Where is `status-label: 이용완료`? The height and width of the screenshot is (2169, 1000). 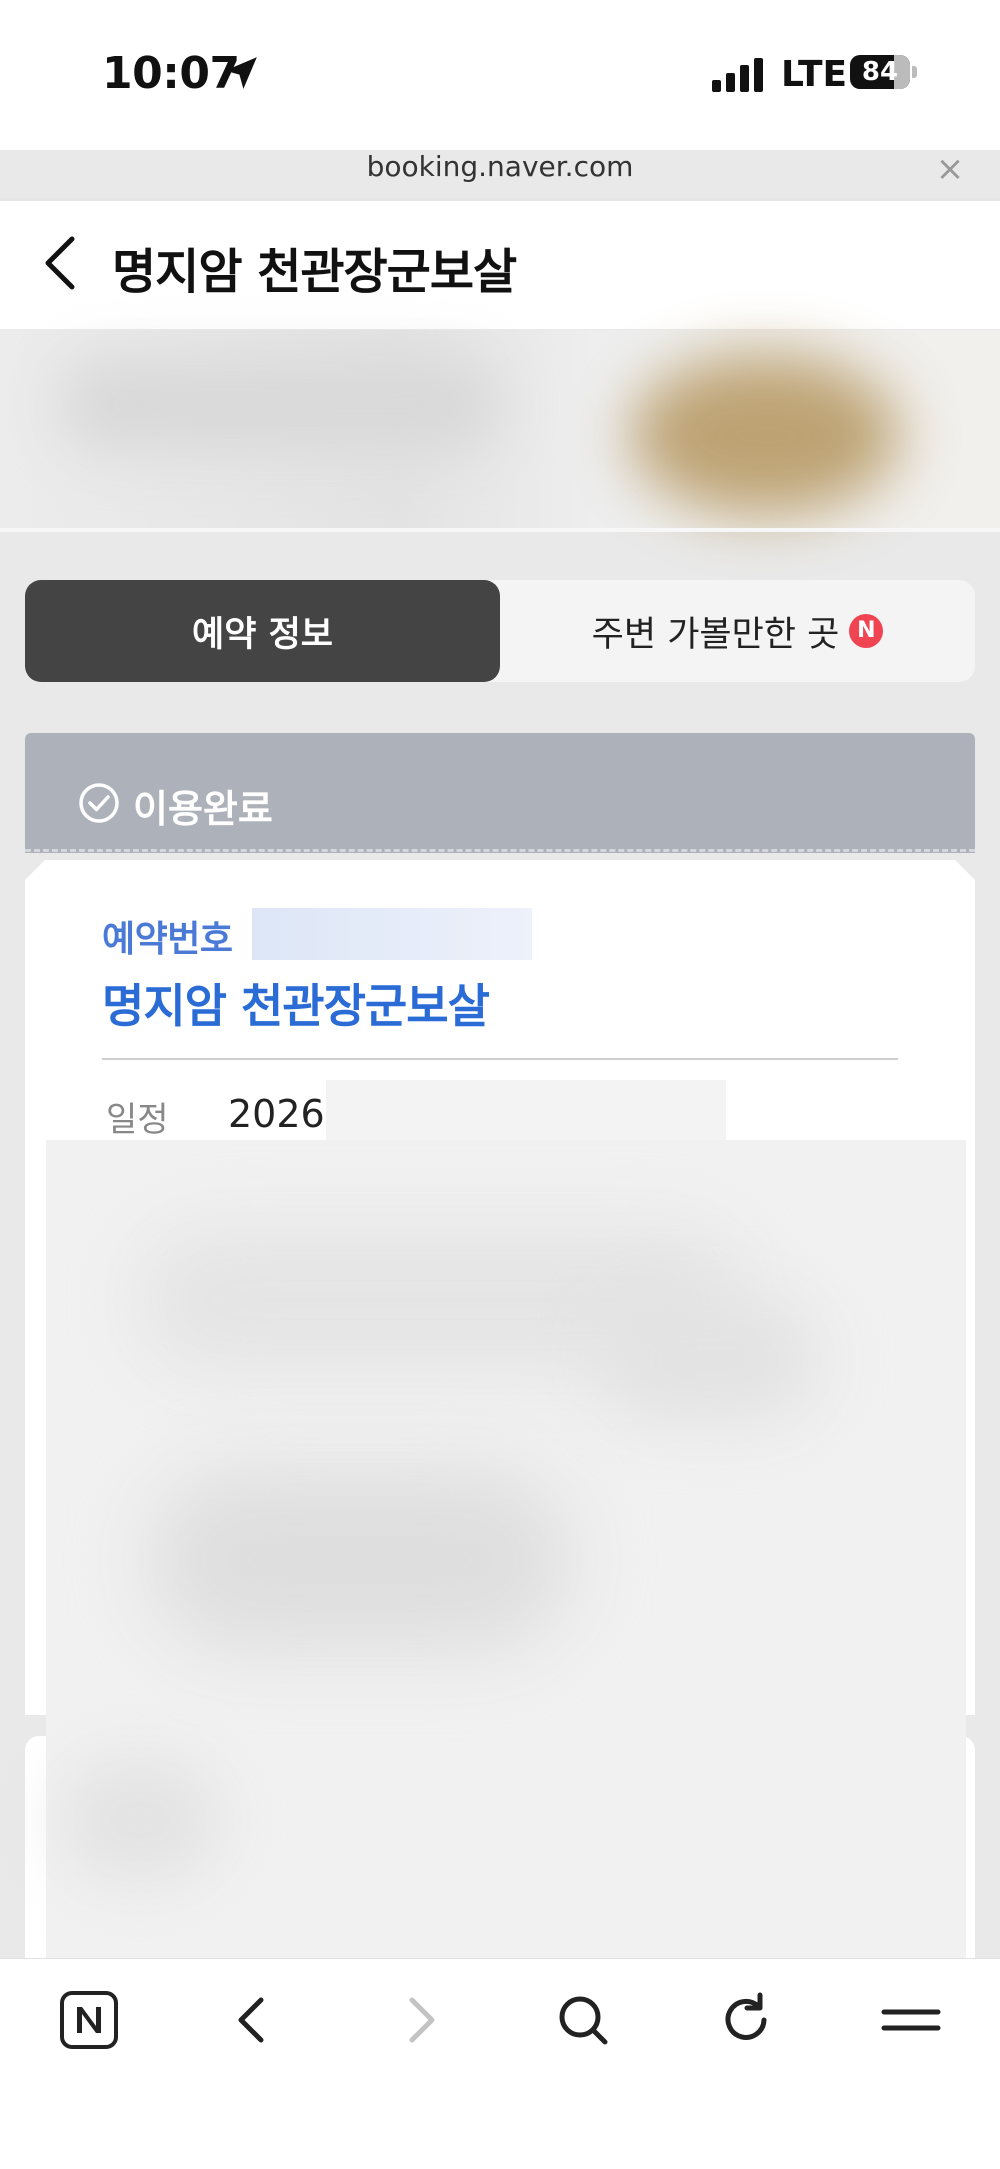 status-label: 이용완료 is located at coordinates (203, 809).